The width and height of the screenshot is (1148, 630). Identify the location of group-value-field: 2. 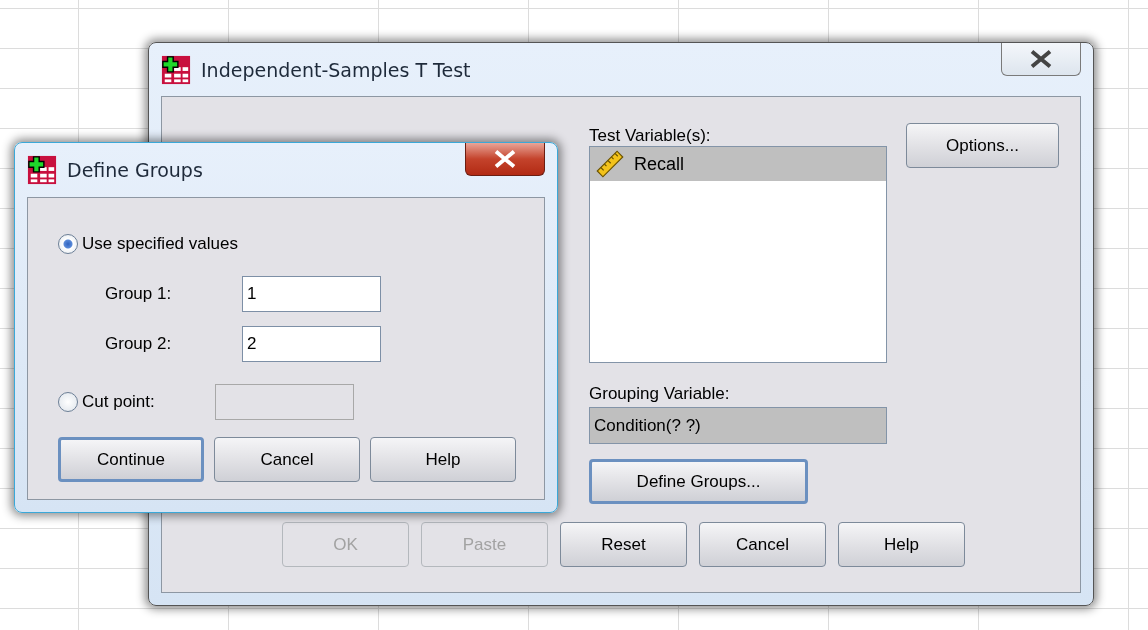
(311, 344).